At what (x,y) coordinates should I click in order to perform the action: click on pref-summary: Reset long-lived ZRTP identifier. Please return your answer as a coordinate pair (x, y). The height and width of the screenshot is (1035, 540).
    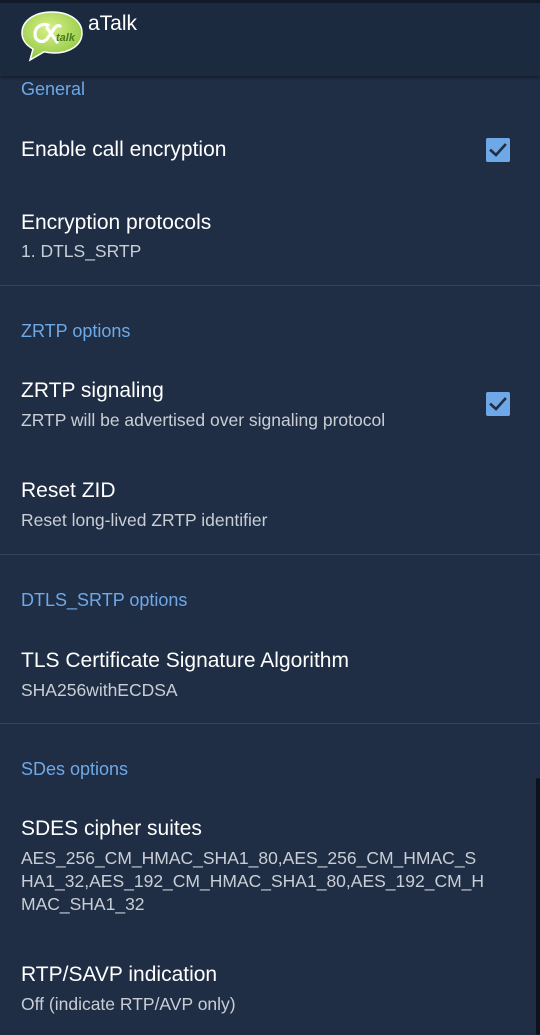
    Looking at the image, I should click on (144, 520).